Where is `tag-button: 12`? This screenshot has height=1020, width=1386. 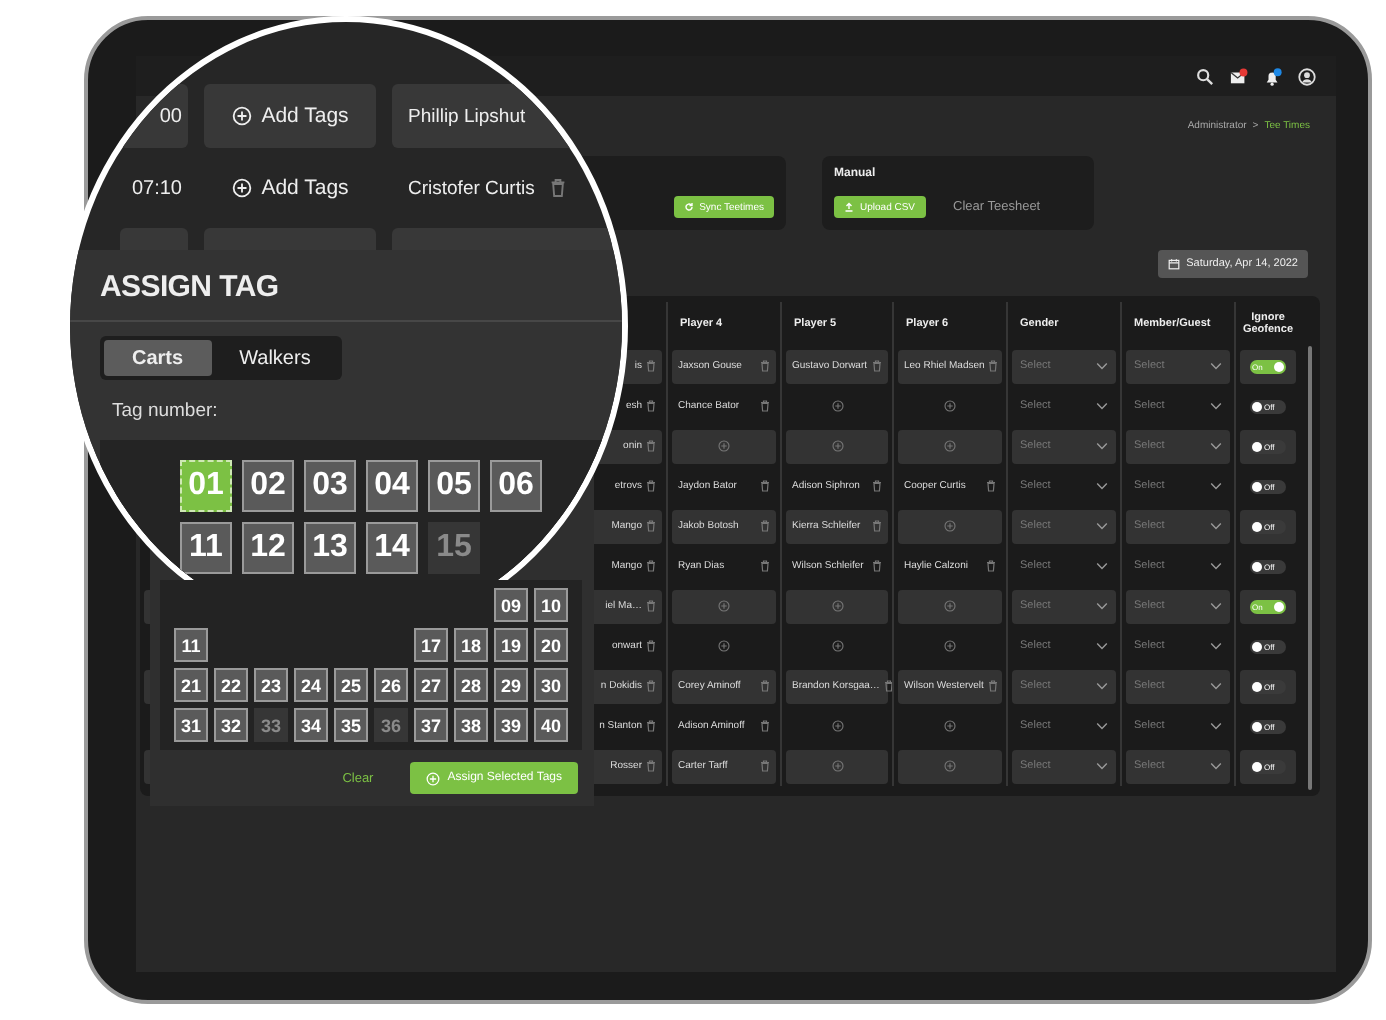 tag-button: 12 is located at coordinates (268, 548).